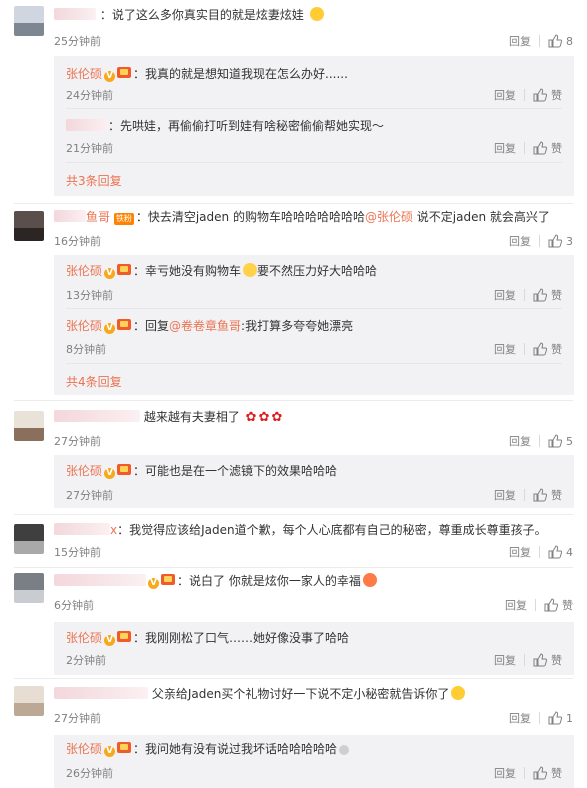  I want to click on heart-emoji-icon, so click(369, 580).